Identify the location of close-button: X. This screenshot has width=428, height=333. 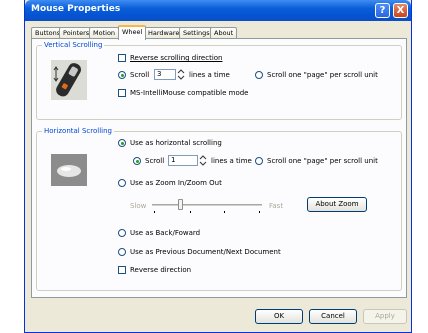
(400, 10).